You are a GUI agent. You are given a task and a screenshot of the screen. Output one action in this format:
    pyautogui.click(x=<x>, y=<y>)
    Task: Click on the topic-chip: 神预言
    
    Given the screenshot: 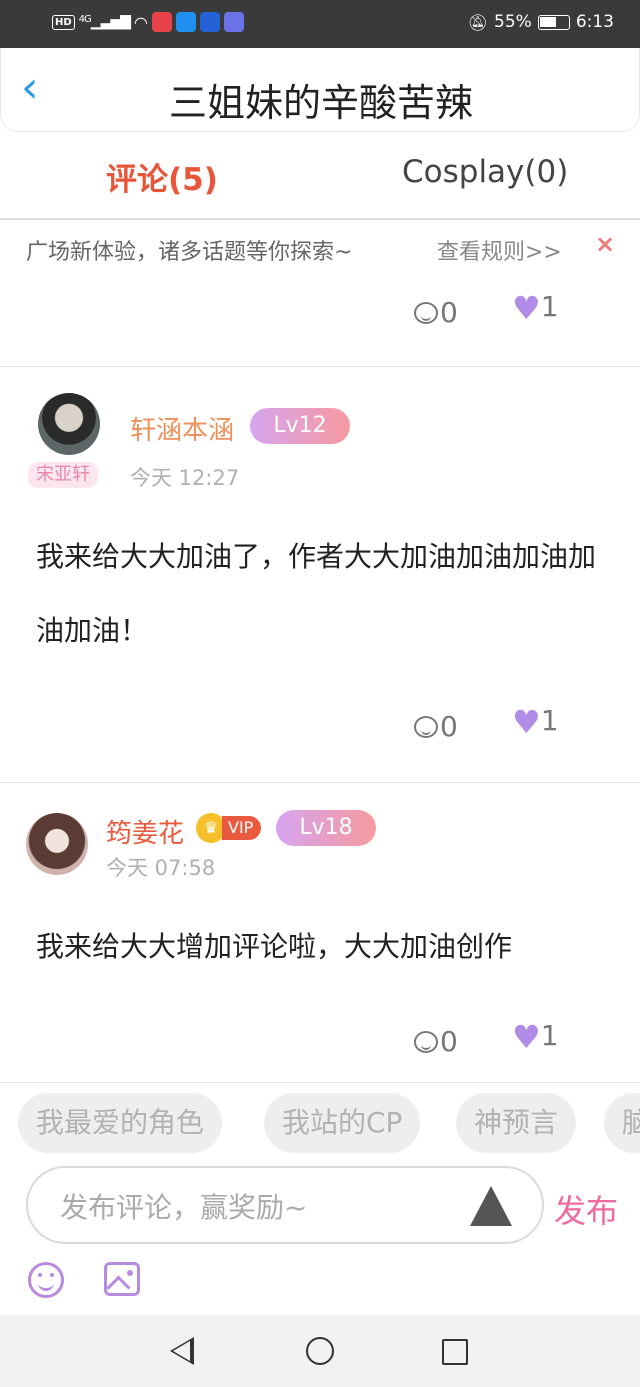 What is the action you would take?
    pyautogui.click(x=516, y=1123)
    